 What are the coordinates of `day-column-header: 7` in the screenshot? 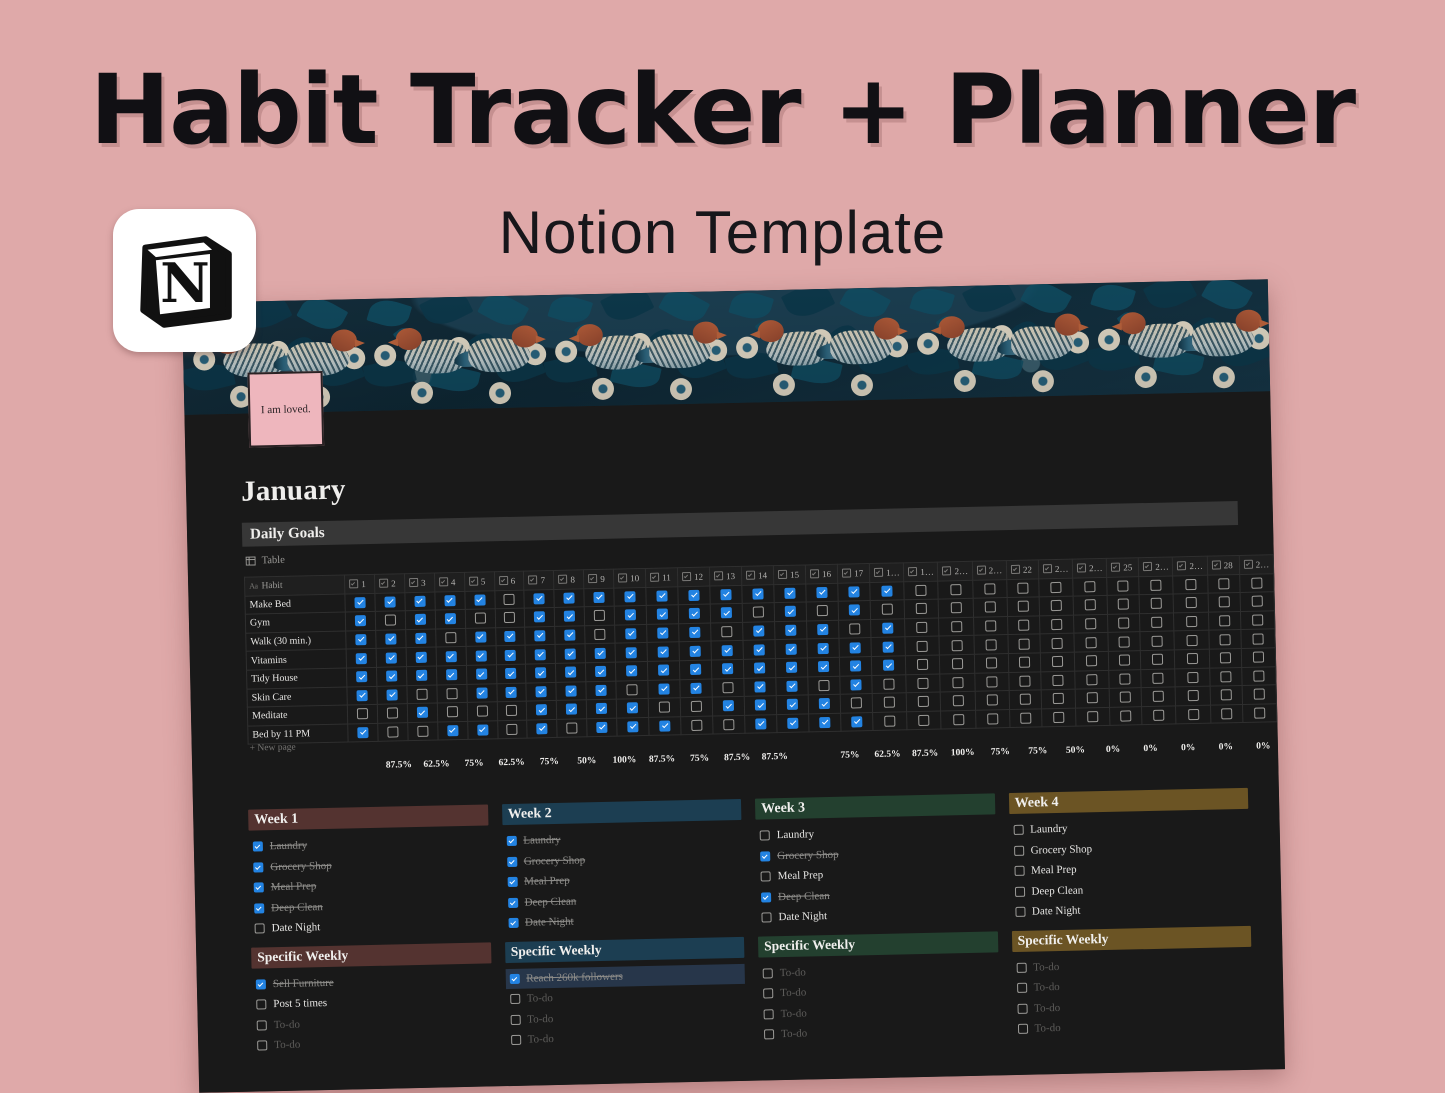 It's located at (539, 579).